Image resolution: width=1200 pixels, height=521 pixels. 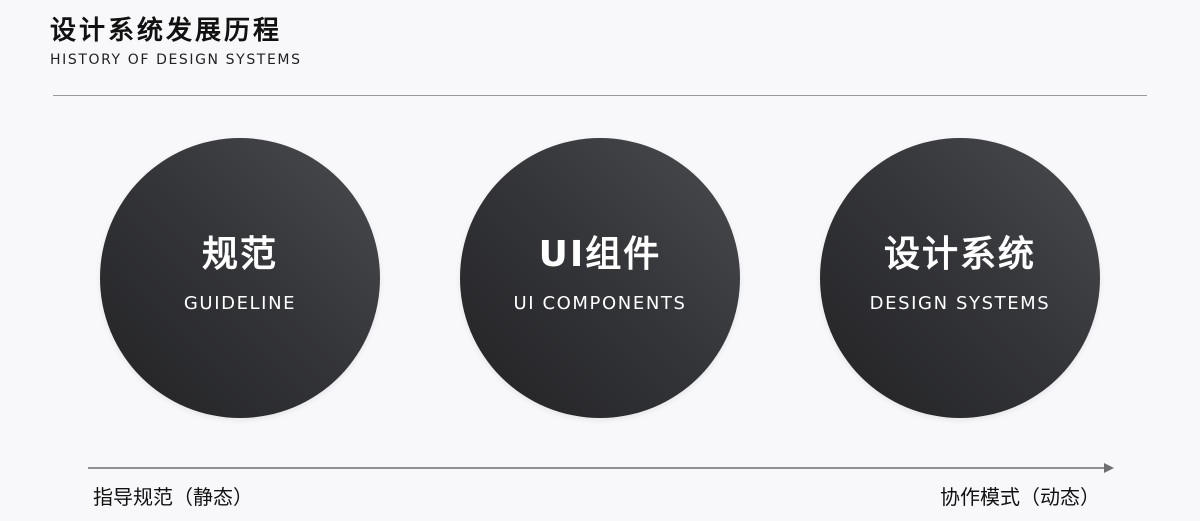 What do you see at coordinates (1109, 468) in the screenshot?
I see `arrow-right-icon` at bounding box center [1109, 468].